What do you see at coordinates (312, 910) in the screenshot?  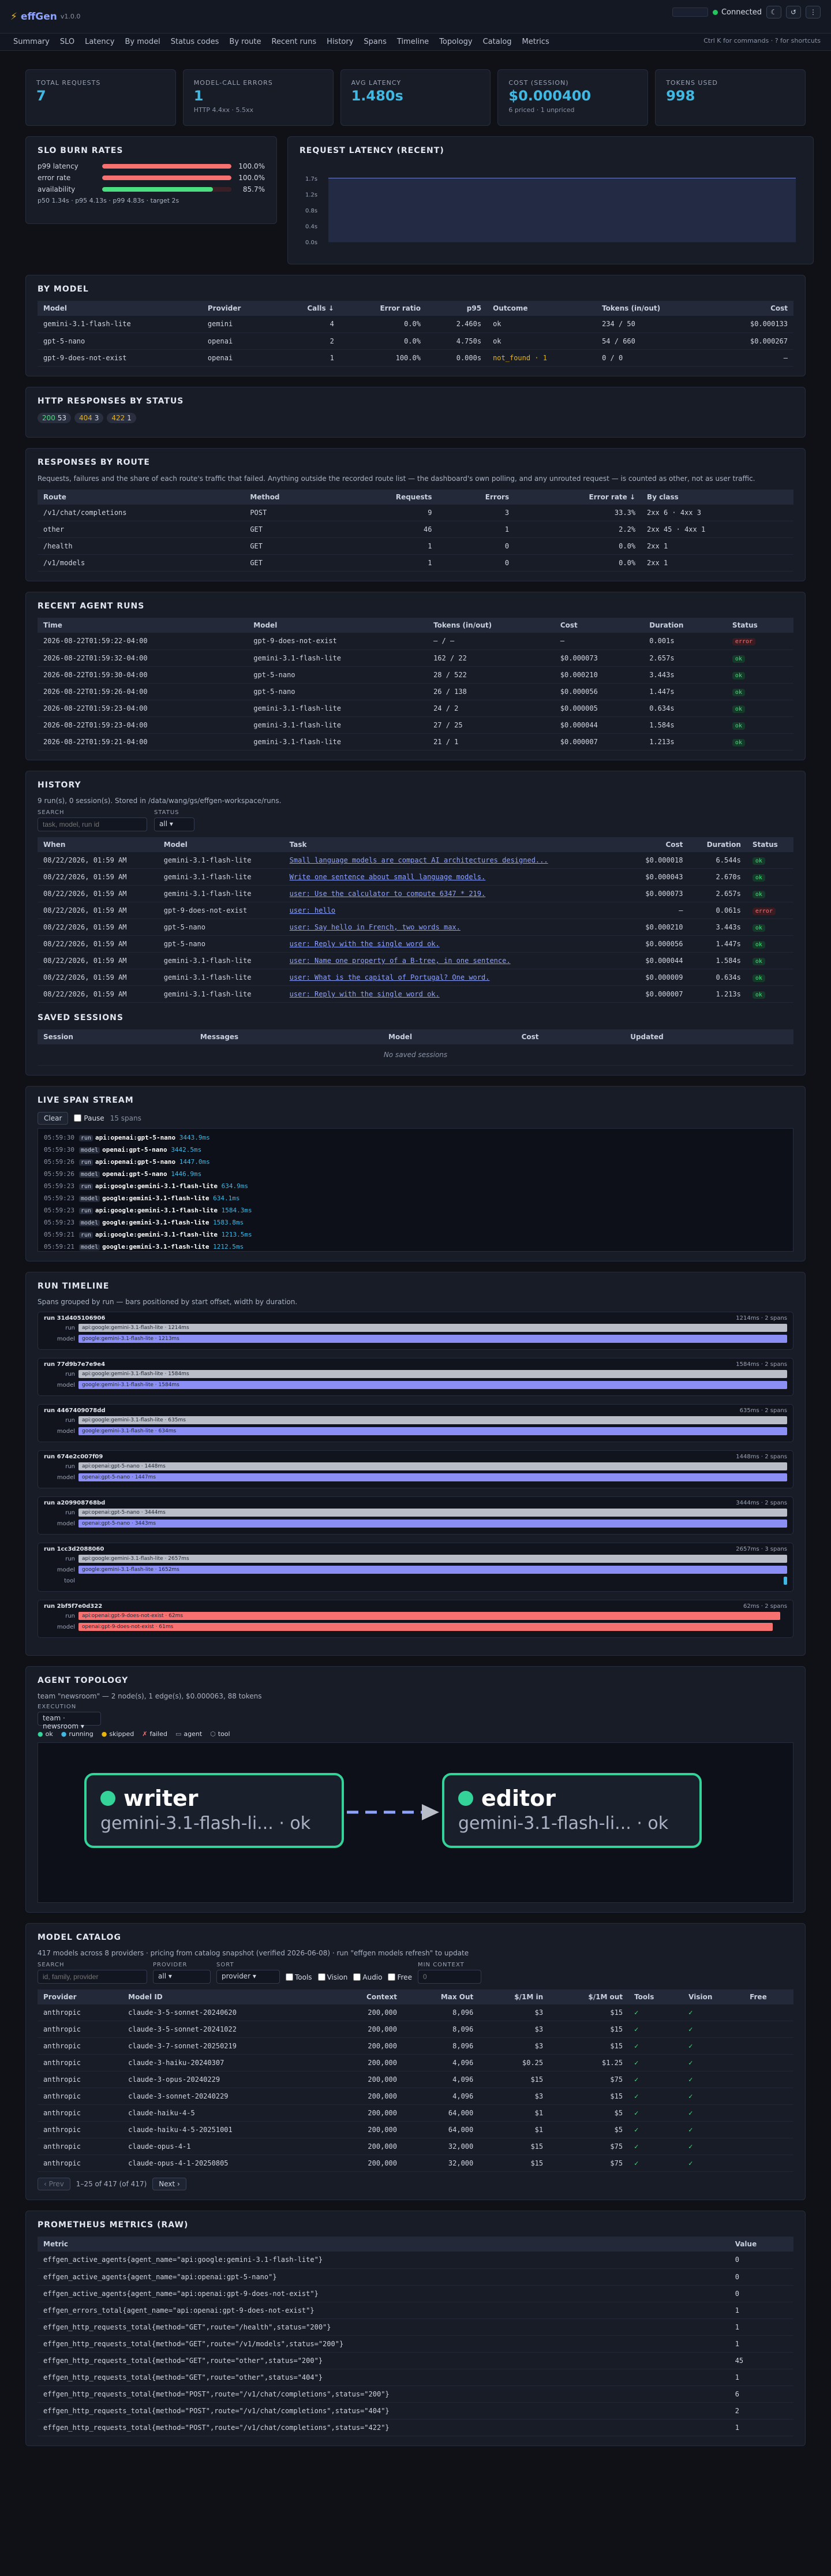 I see `cell-value: user: hello` at bounding box center [312, 910].